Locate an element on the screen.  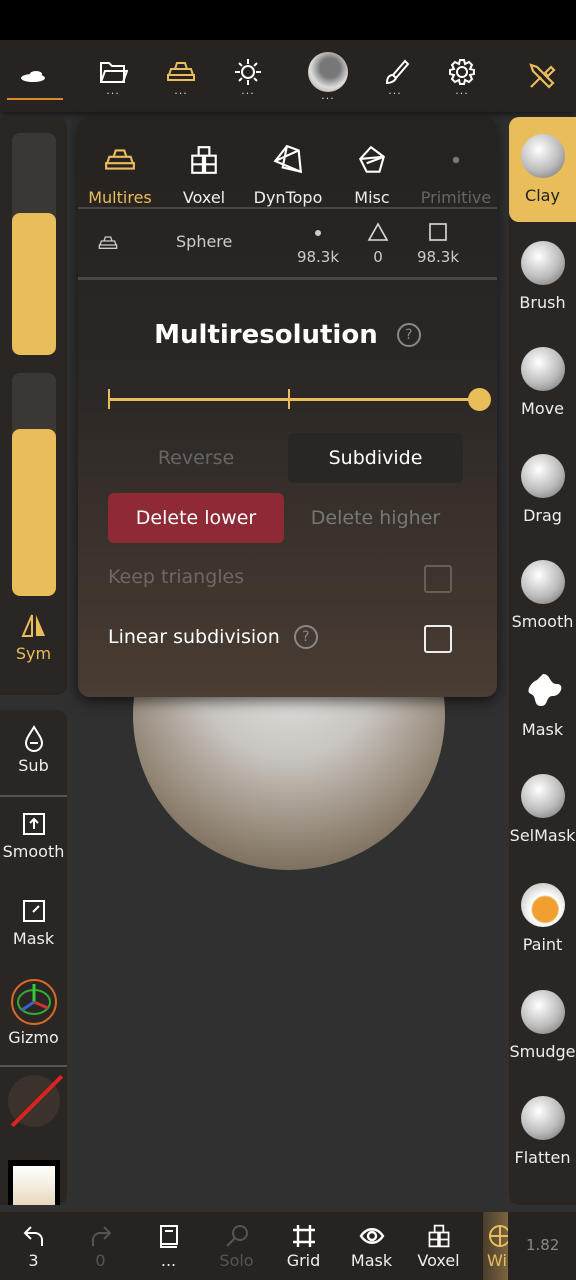
quad-count: 98.3k is located at coordinates (438, 243).